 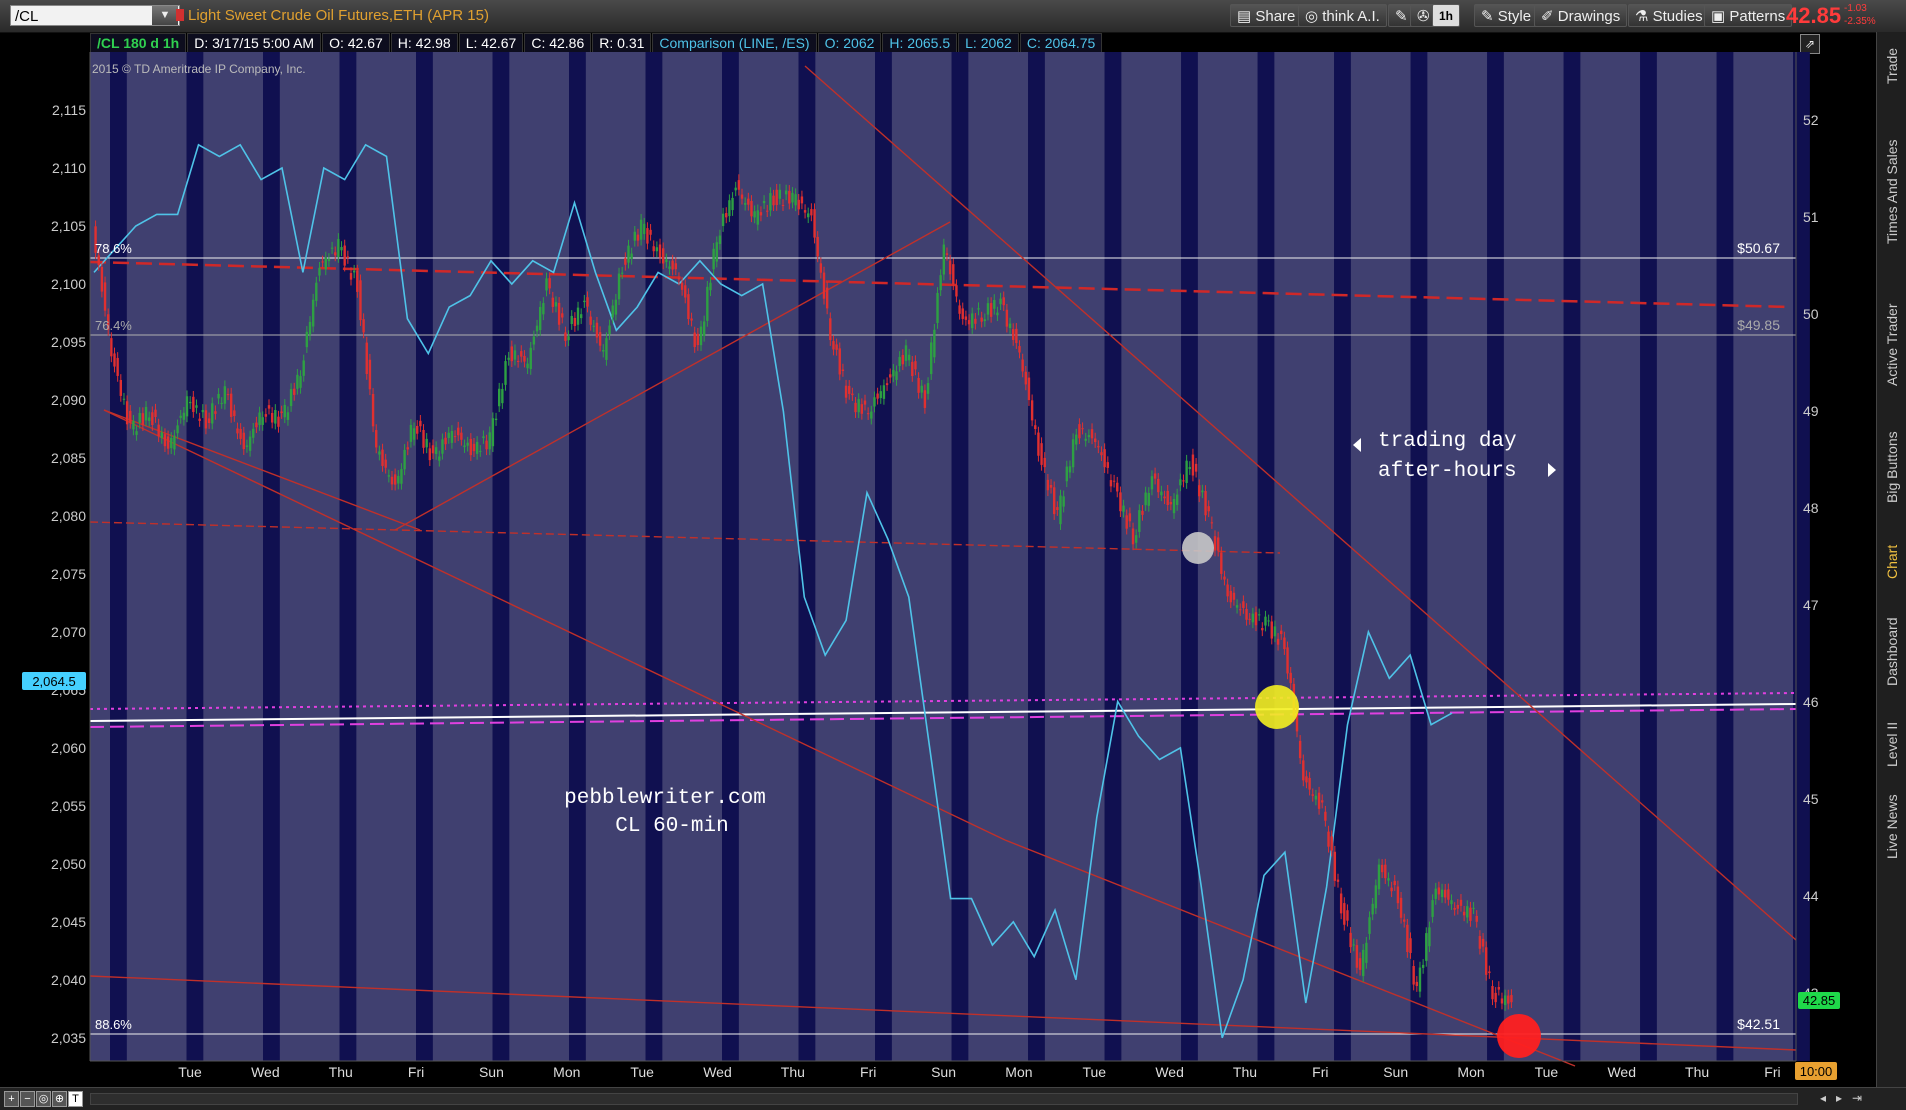 I want to click on text-tool-button: T, so click(x=75, y=1099).